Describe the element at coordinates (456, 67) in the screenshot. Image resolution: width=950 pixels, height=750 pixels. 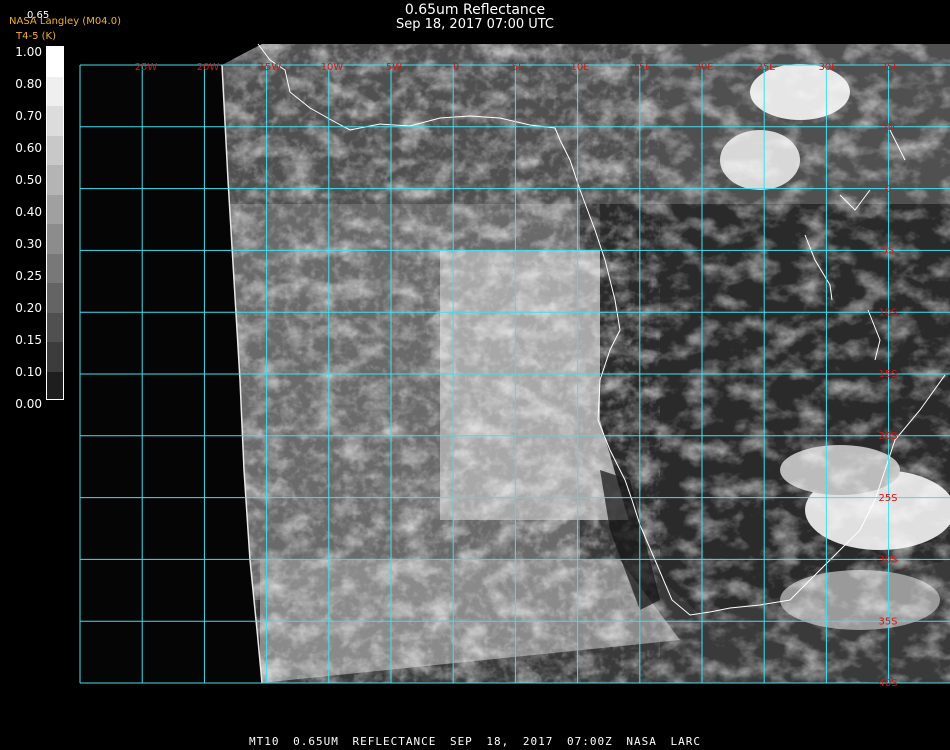
I see `longitude-label: 0` at that location.